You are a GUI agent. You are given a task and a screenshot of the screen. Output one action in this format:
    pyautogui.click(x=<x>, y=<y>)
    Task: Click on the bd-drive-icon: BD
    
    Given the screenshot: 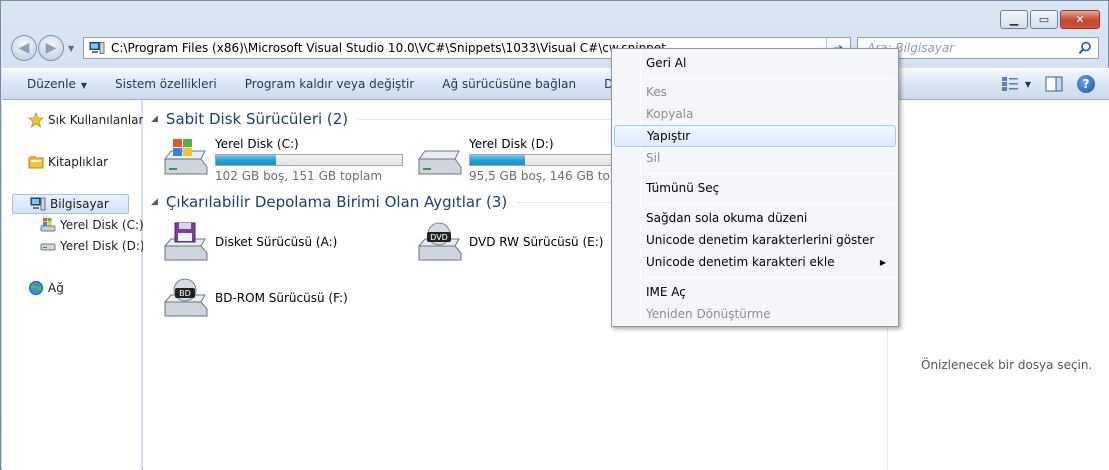 What is the action you would take?
    pyautogui.click(x=185, y=297)
    